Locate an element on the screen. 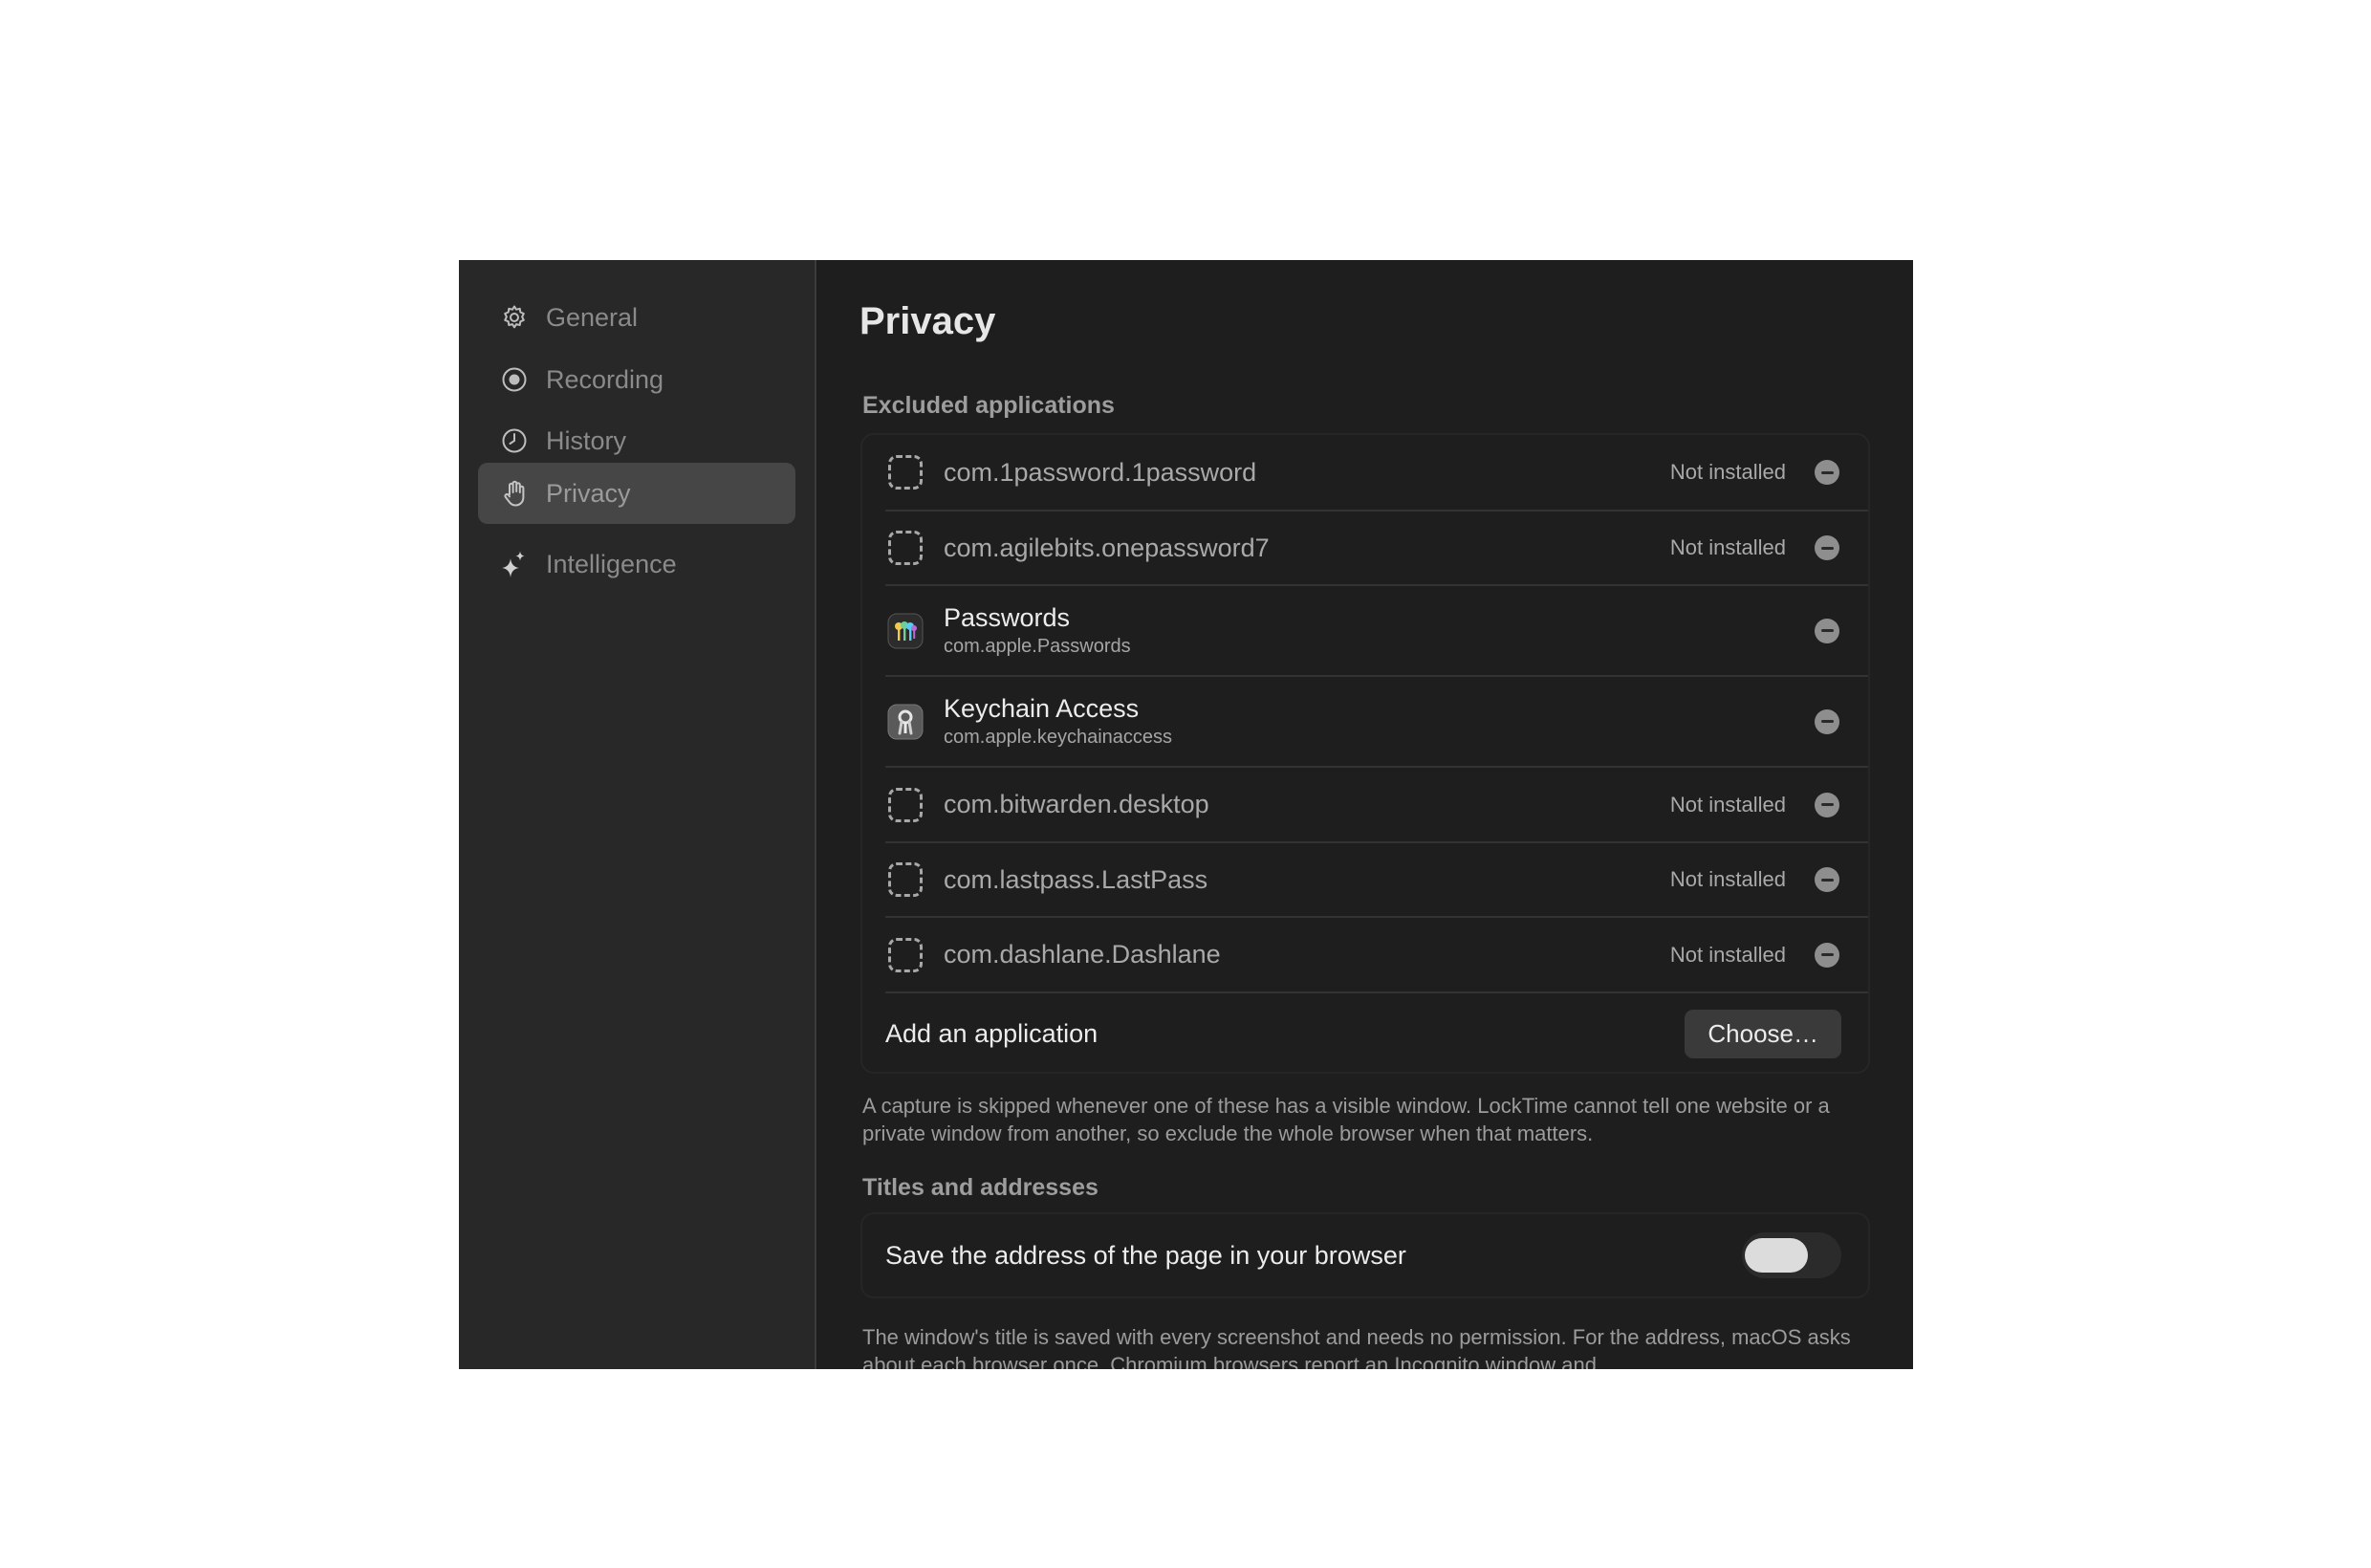  list-item: Passwords com.apple.Passwords is located at coordinates (1376, 631).